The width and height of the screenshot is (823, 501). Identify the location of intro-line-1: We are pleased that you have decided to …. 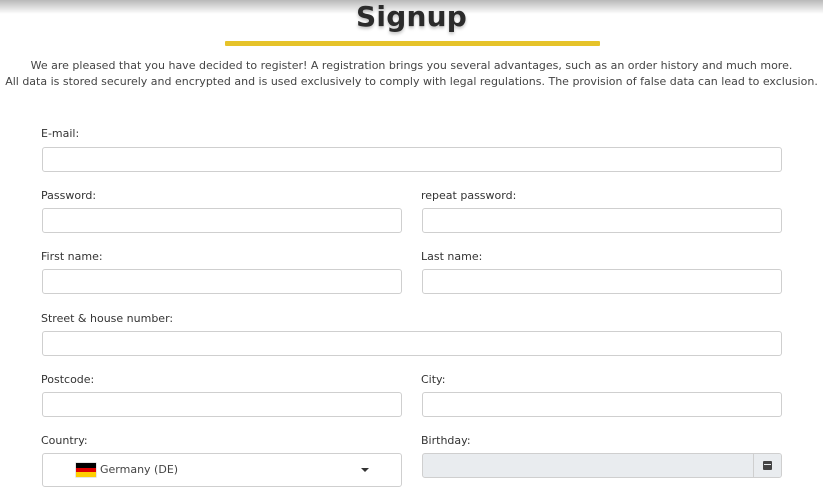
(411, 65).